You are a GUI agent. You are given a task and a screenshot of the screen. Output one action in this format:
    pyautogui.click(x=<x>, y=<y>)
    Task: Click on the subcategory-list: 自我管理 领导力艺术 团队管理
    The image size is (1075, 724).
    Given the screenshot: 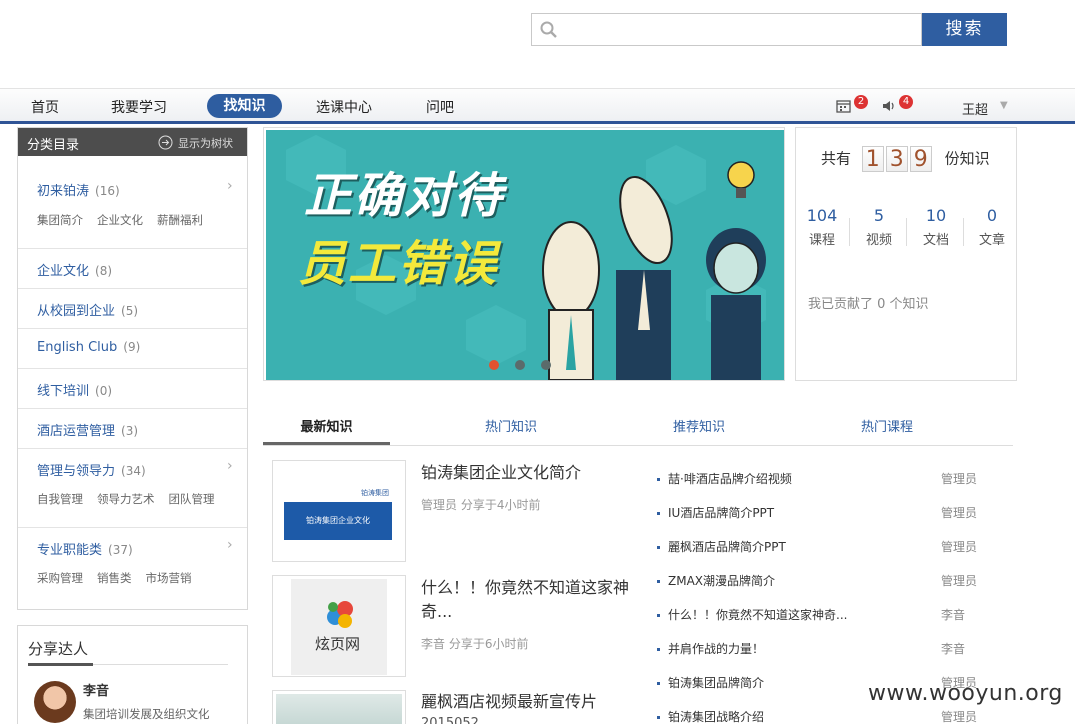 What is the action you would take?
    pyautogui.click(x=133, y=499)
    